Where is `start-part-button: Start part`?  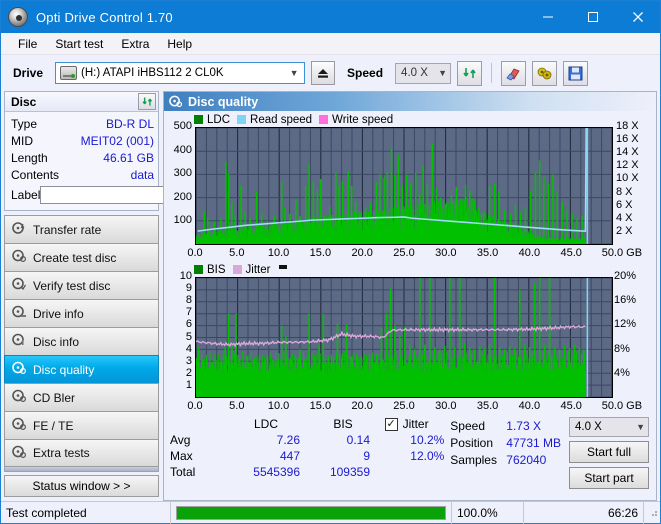
start-part-button: Start part is located at coordinates (609, 478).